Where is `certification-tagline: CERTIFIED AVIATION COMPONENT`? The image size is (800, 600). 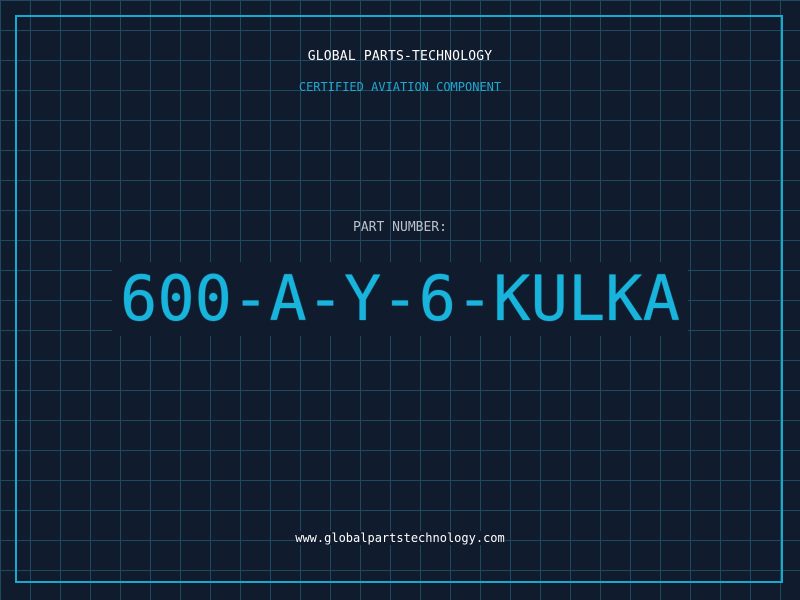
certification-tagline: CERTIFIED AVIATION COMPONENT is located at coordinates (400, 87).